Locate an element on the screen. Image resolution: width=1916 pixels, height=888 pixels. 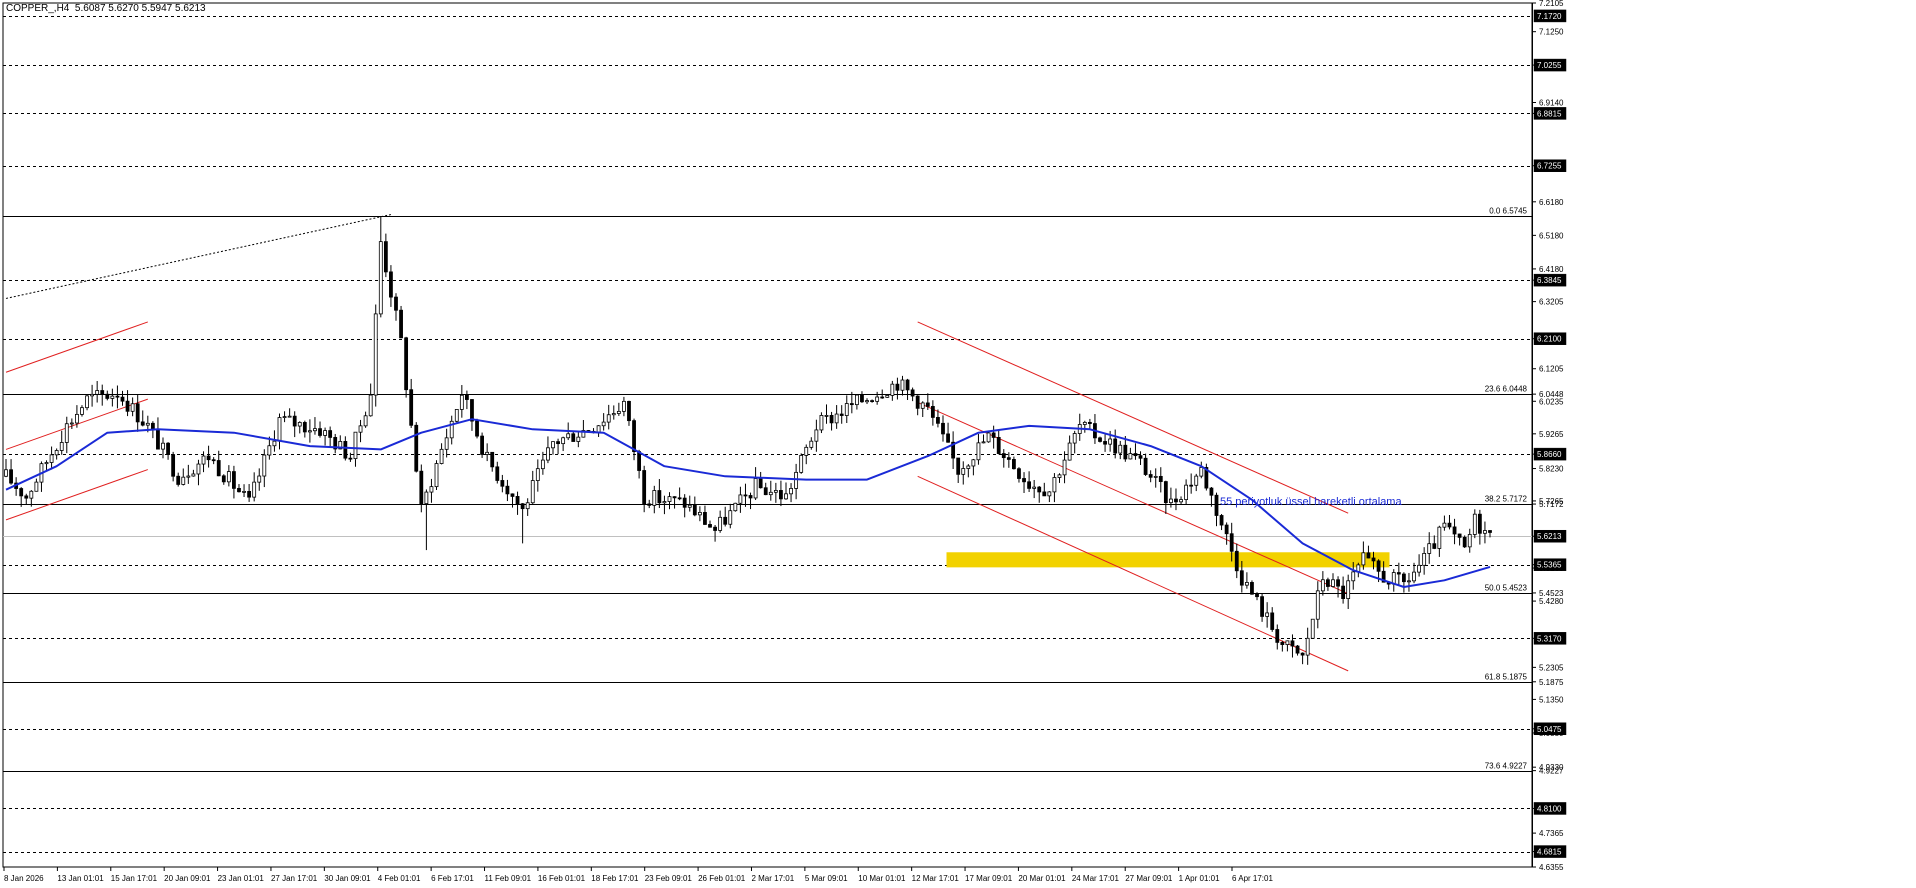
x-tick-label: 1 Apr 01:01 is located at coordinates (1199, 878).